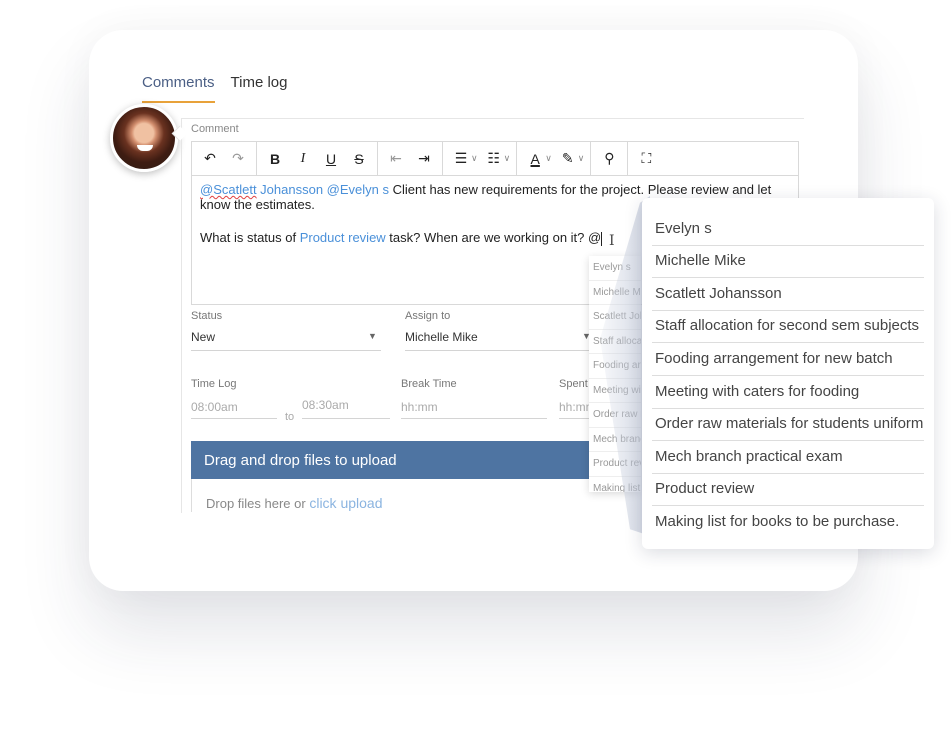 Image resolution: width=951 pixels, height=739 pixels. I want to click on fullscreen-group: ⛶, so click(646, 158).